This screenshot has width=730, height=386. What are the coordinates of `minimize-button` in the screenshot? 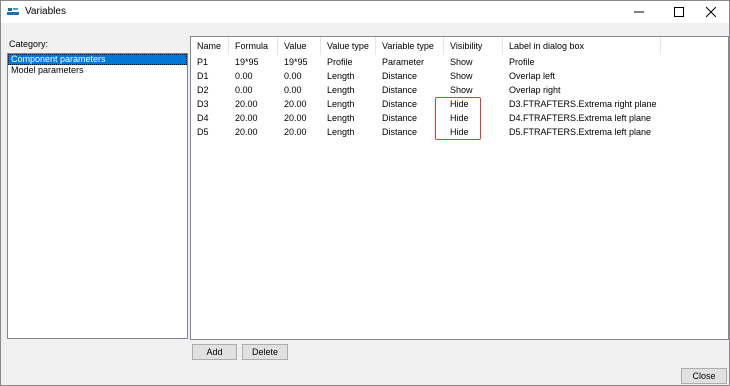 It's located at (639, 12).